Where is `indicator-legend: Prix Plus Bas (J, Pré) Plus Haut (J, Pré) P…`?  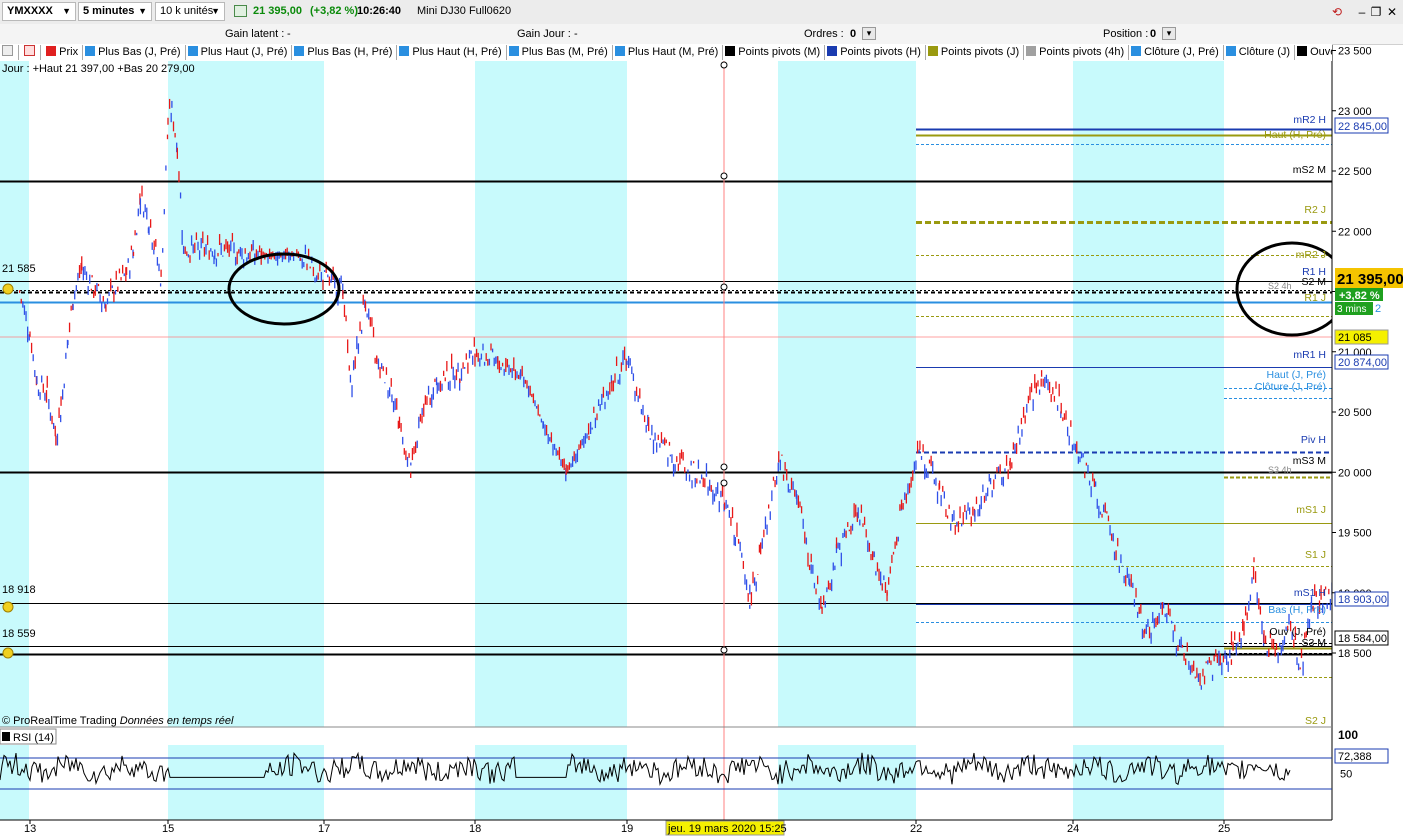 indicator-legend: Prix Plus Bas (J, Pré) Plus Haut (J, Pré) P… is located at coordinates (666, 52).